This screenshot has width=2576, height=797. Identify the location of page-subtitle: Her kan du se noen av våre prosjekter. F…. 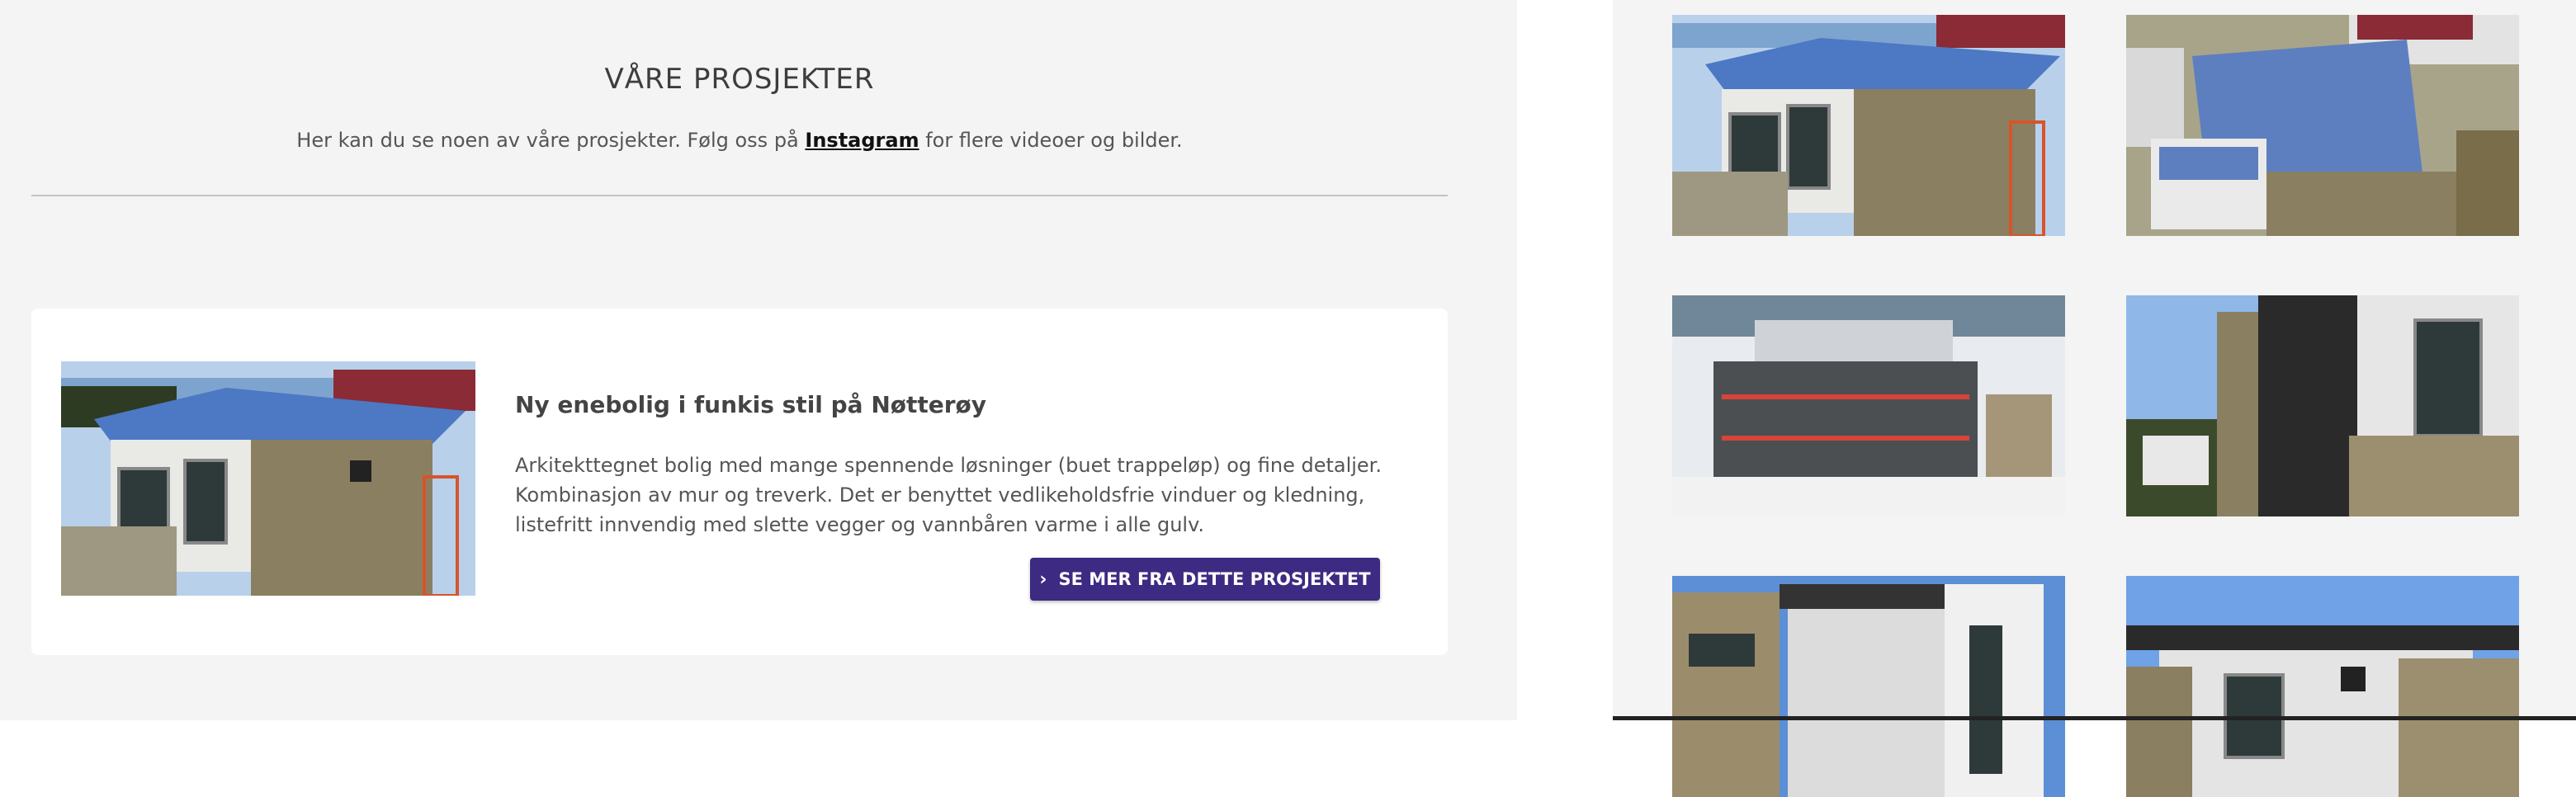
(739, 140).